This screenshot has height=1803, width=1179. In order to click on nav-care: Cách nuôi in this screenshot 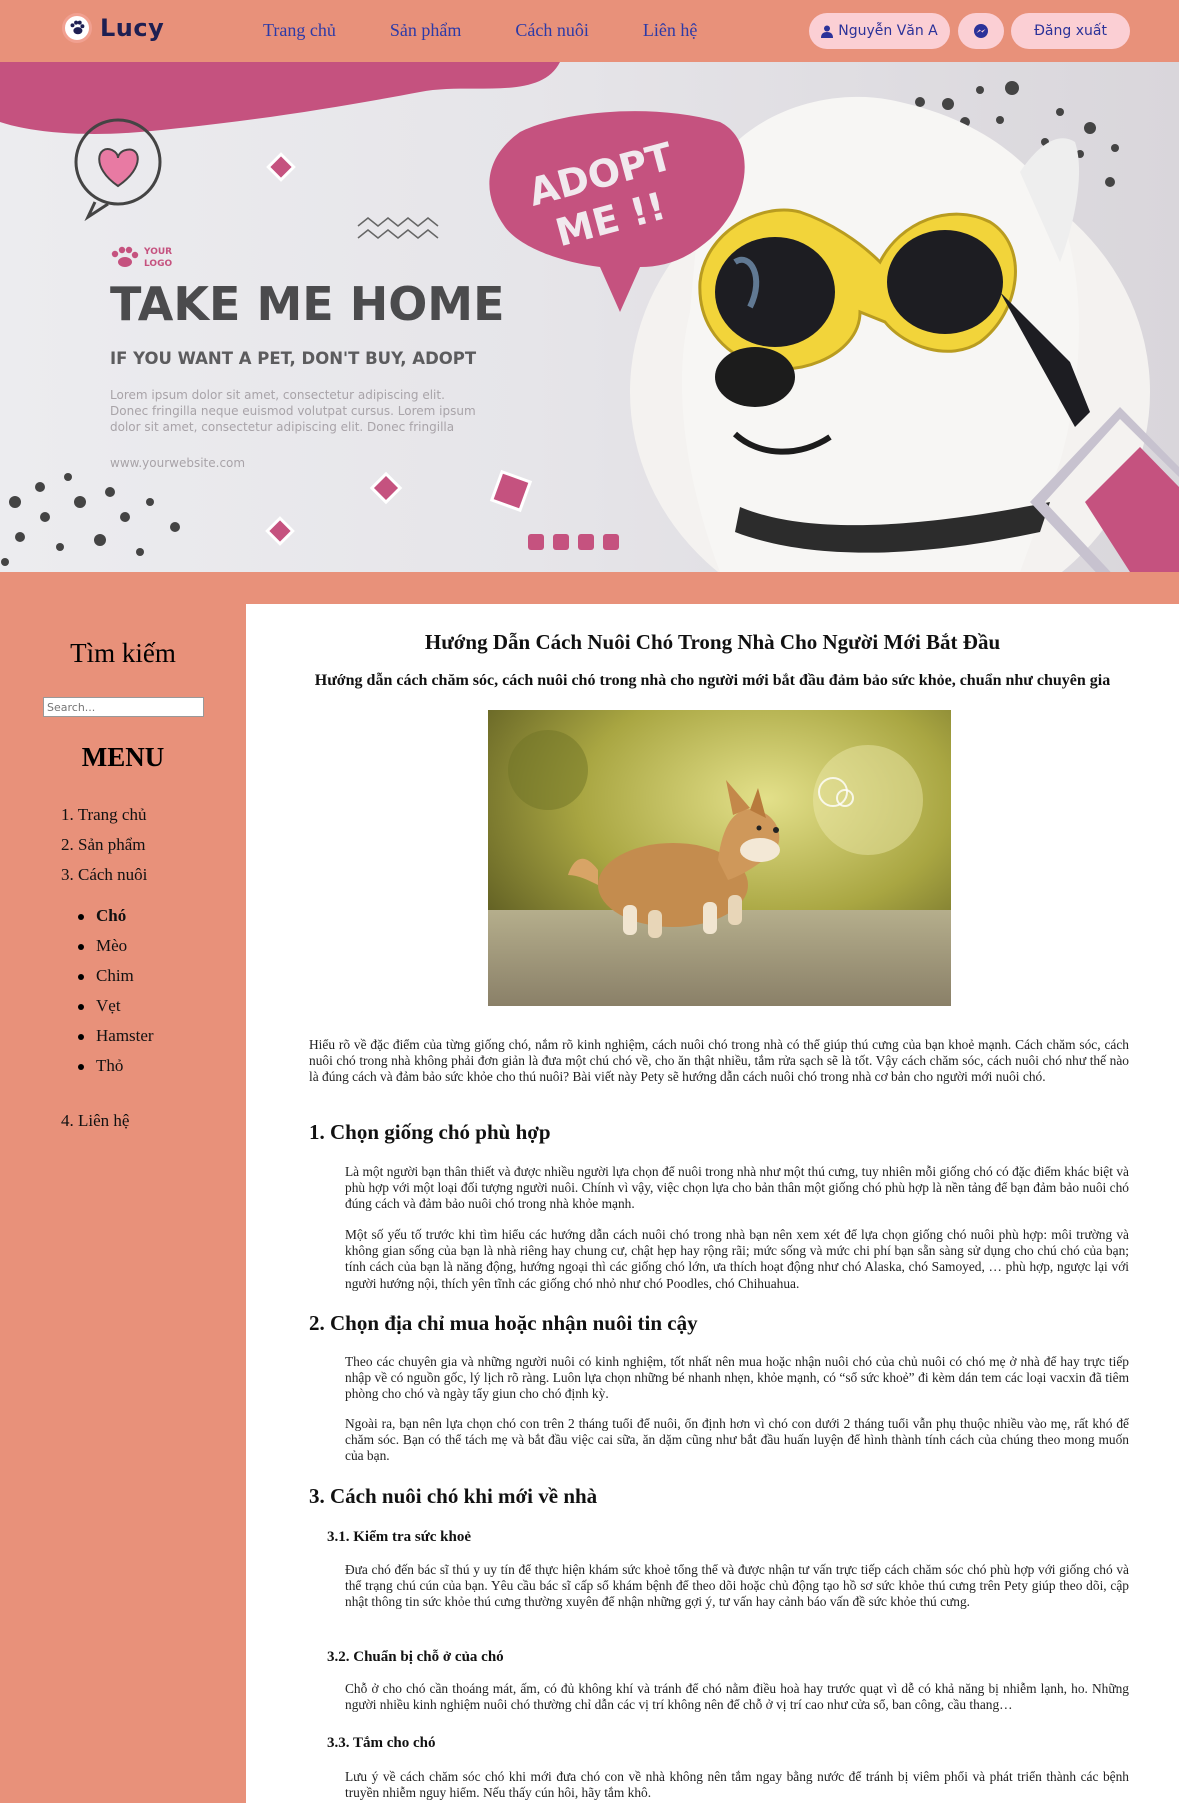, I will do `click(552, 30)`.